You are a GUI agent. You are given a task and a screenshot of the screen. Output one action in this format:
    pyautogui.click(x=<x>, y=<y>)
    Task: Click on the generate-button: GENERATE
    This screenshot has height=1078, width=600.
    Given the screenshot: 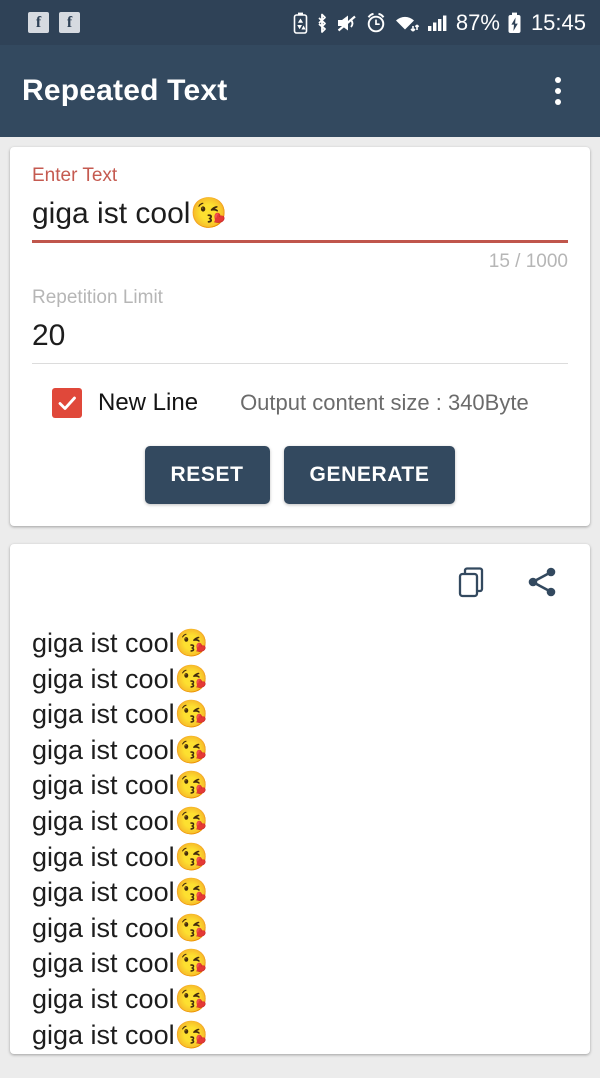 What is the action you would take?
    pyautogui.click(x=369, y=475)
    